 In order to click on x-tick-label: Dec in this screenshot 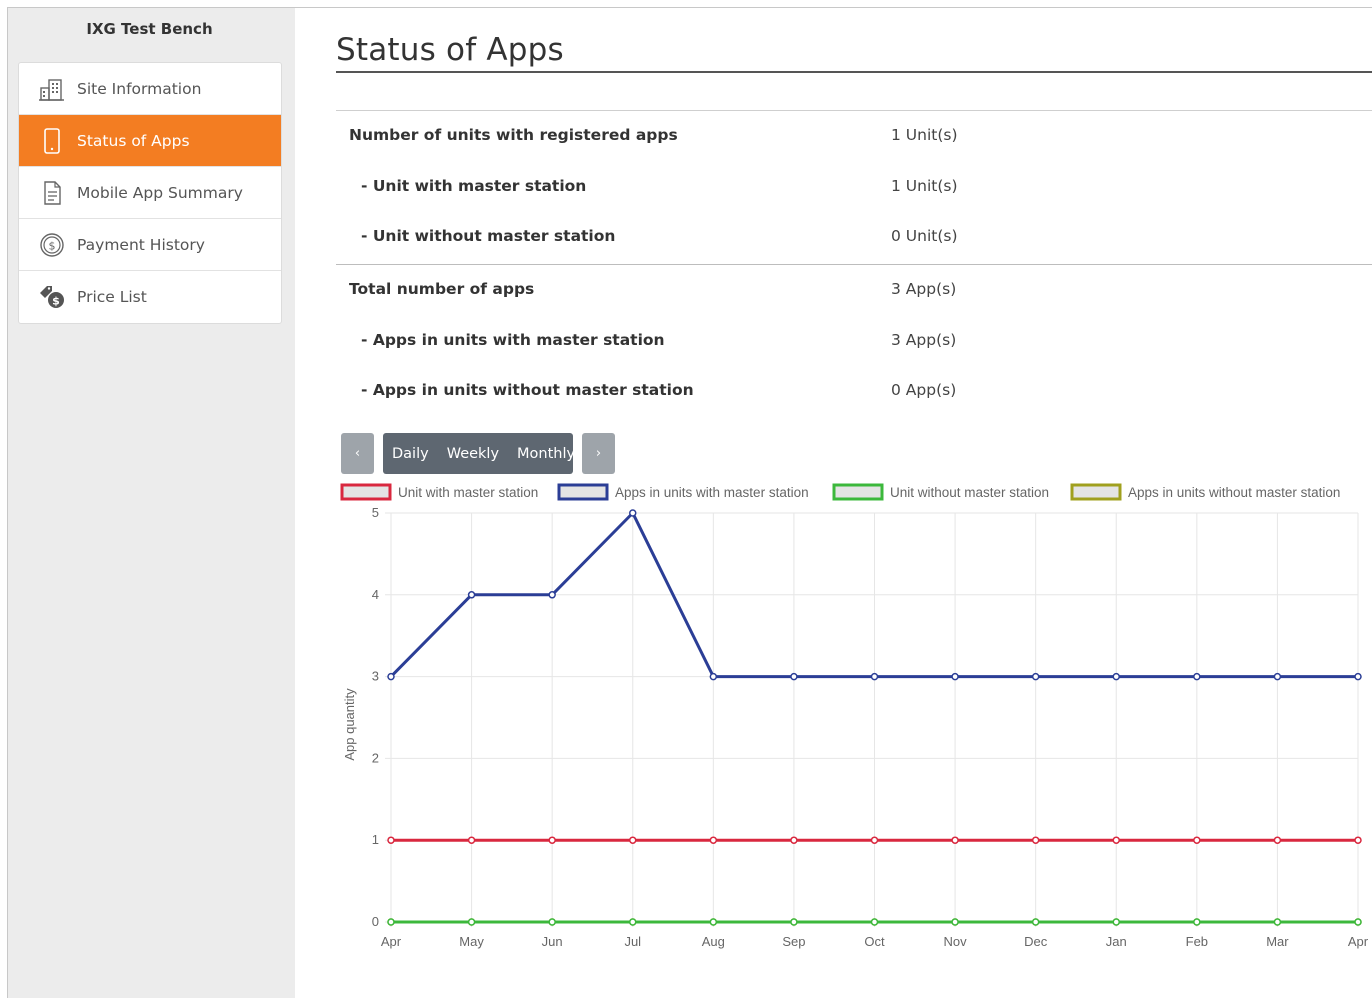, I will do `click(1036, 941)`.